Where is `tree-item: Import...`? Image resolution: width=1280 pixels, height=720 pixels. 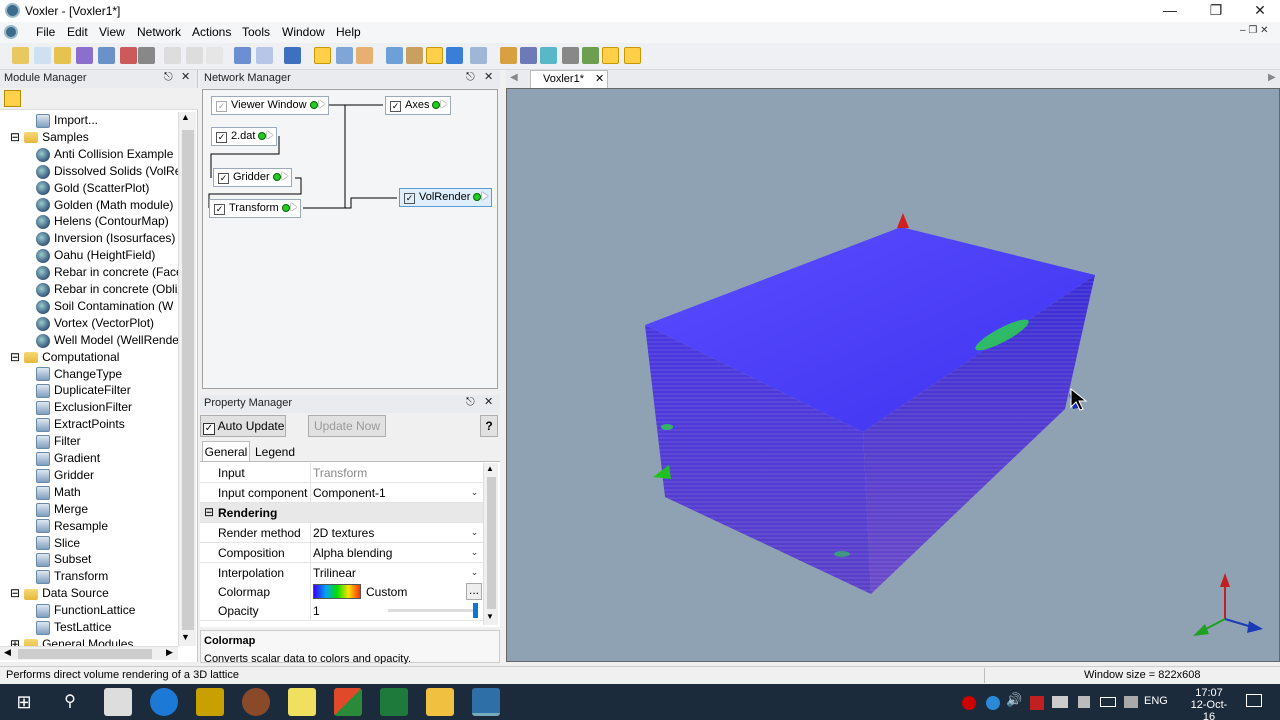
tree-item: Import... is located at coordinates (62, 120).